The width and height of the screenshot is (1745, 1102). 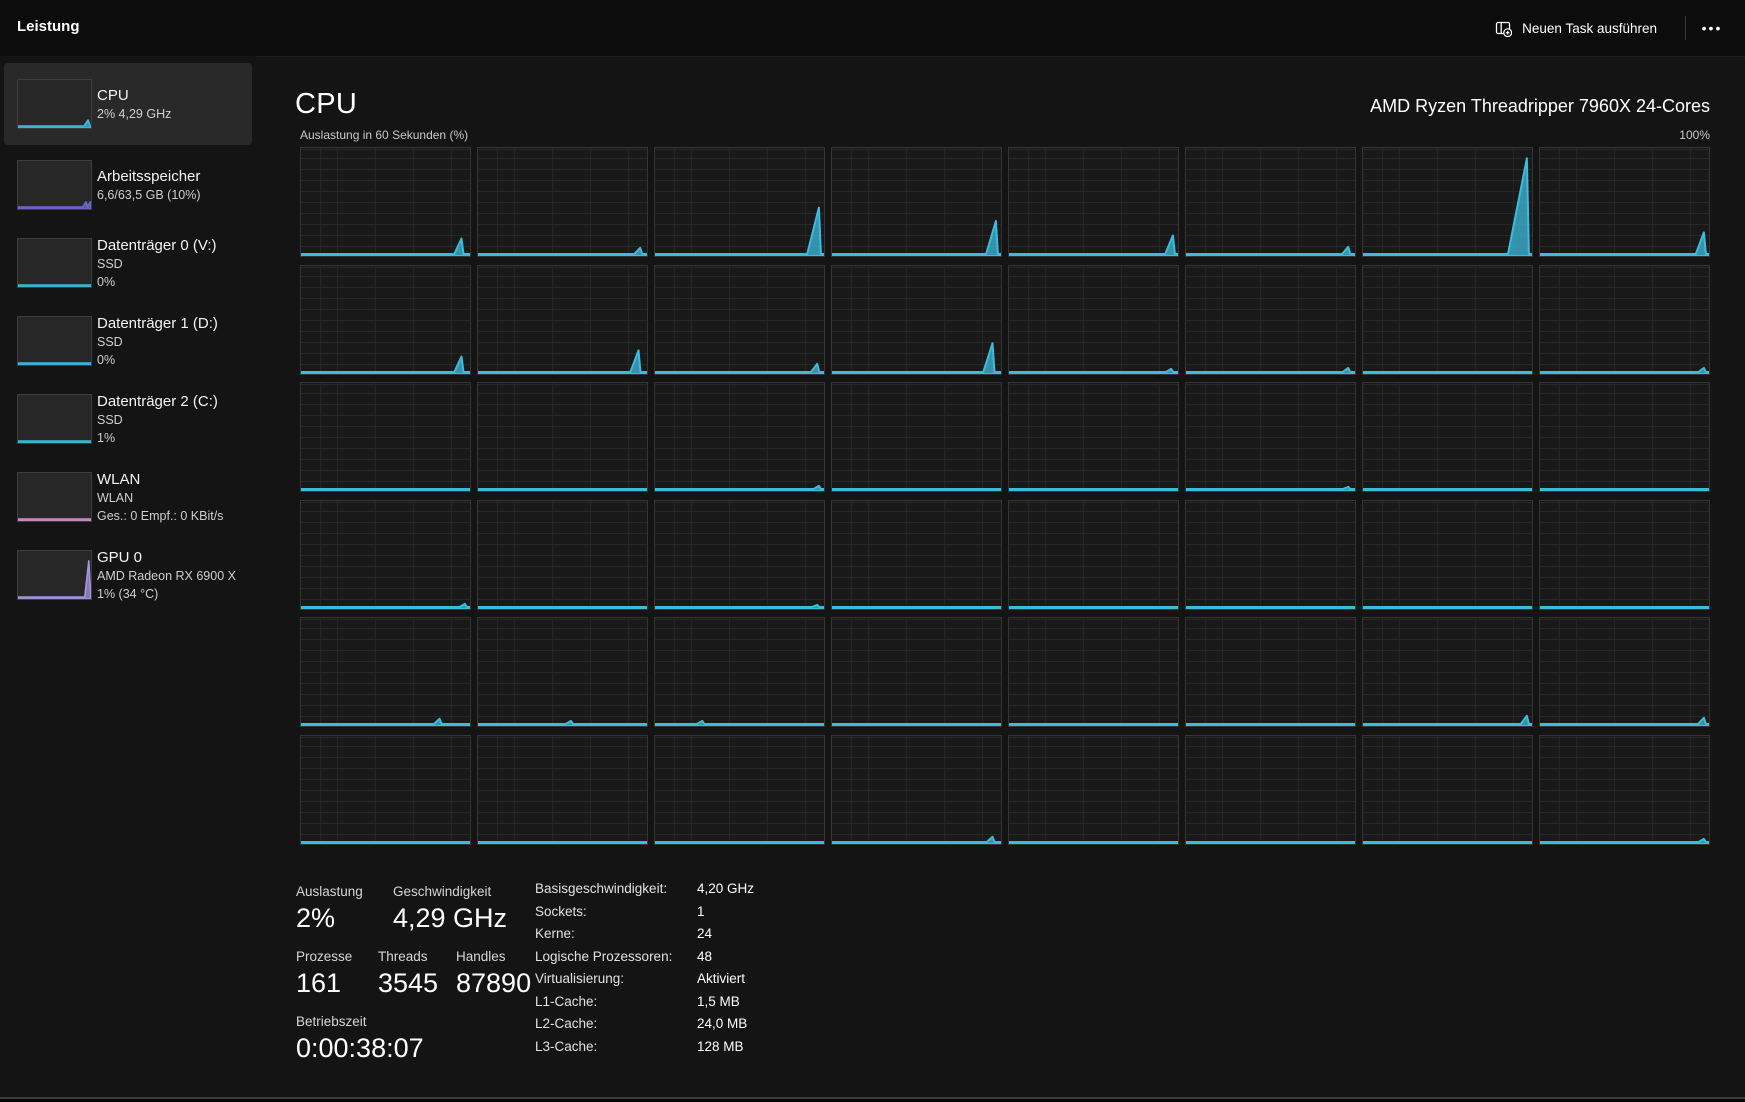 What do you see at coordinates (326, 104) in the screenshot?
I see `cpu-page-title: CPU` at bounding box center [326, 104].